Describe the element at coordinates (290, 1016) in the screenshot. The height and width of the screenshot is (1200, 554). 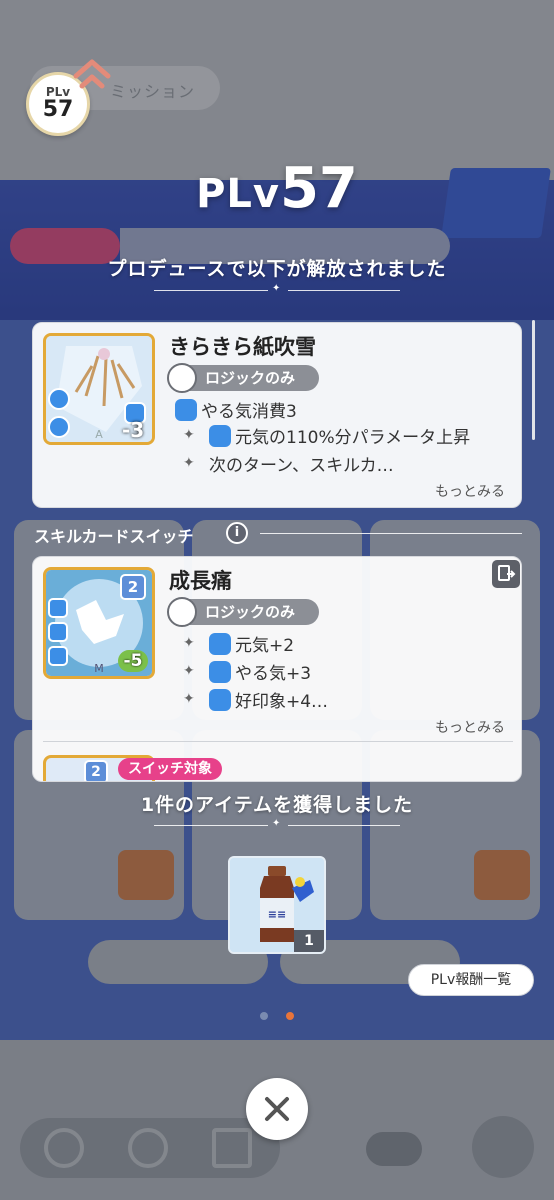
I see `page-dot-active` at that location.